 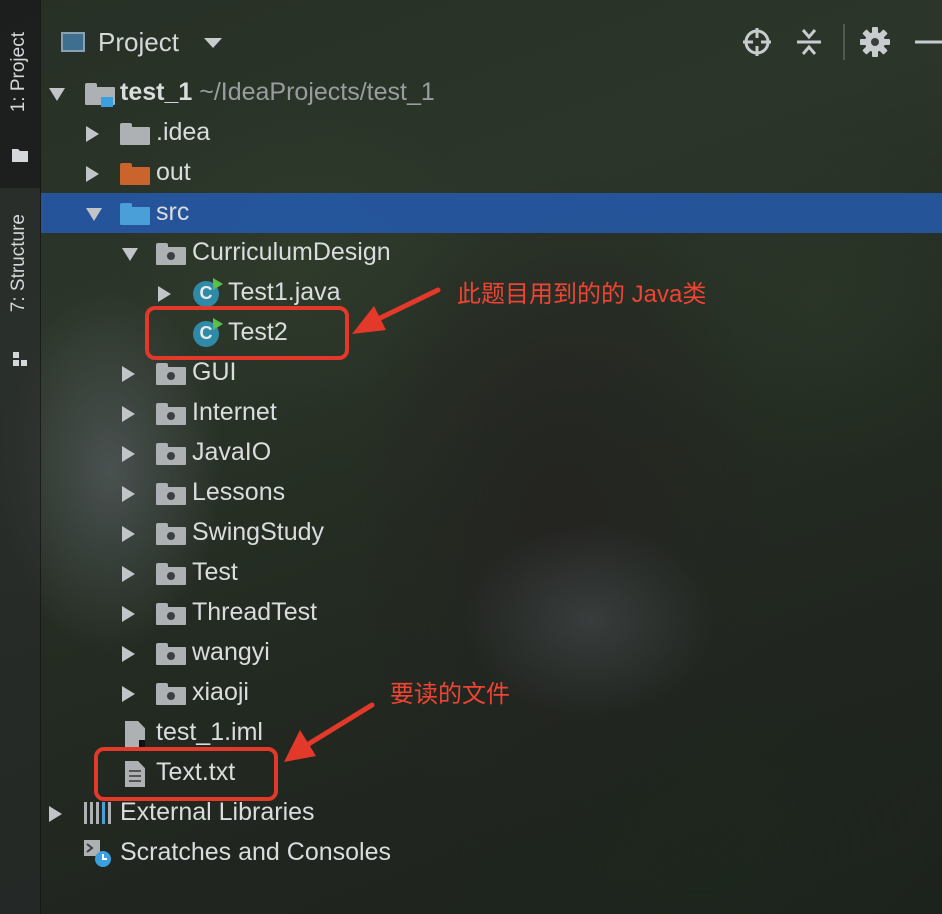 What do you see at coordinates (582, 294) in the screenshot?
I see `annotation-java-class: 此题目用到的的 Java类` at bounding box center [582, 294].